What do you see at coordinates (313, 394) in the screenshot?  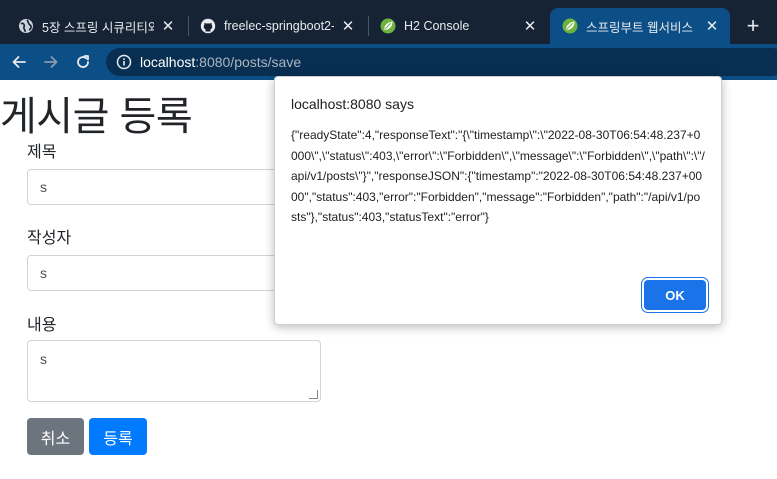 I see `resize-handle` at bounding box center [313, 394].